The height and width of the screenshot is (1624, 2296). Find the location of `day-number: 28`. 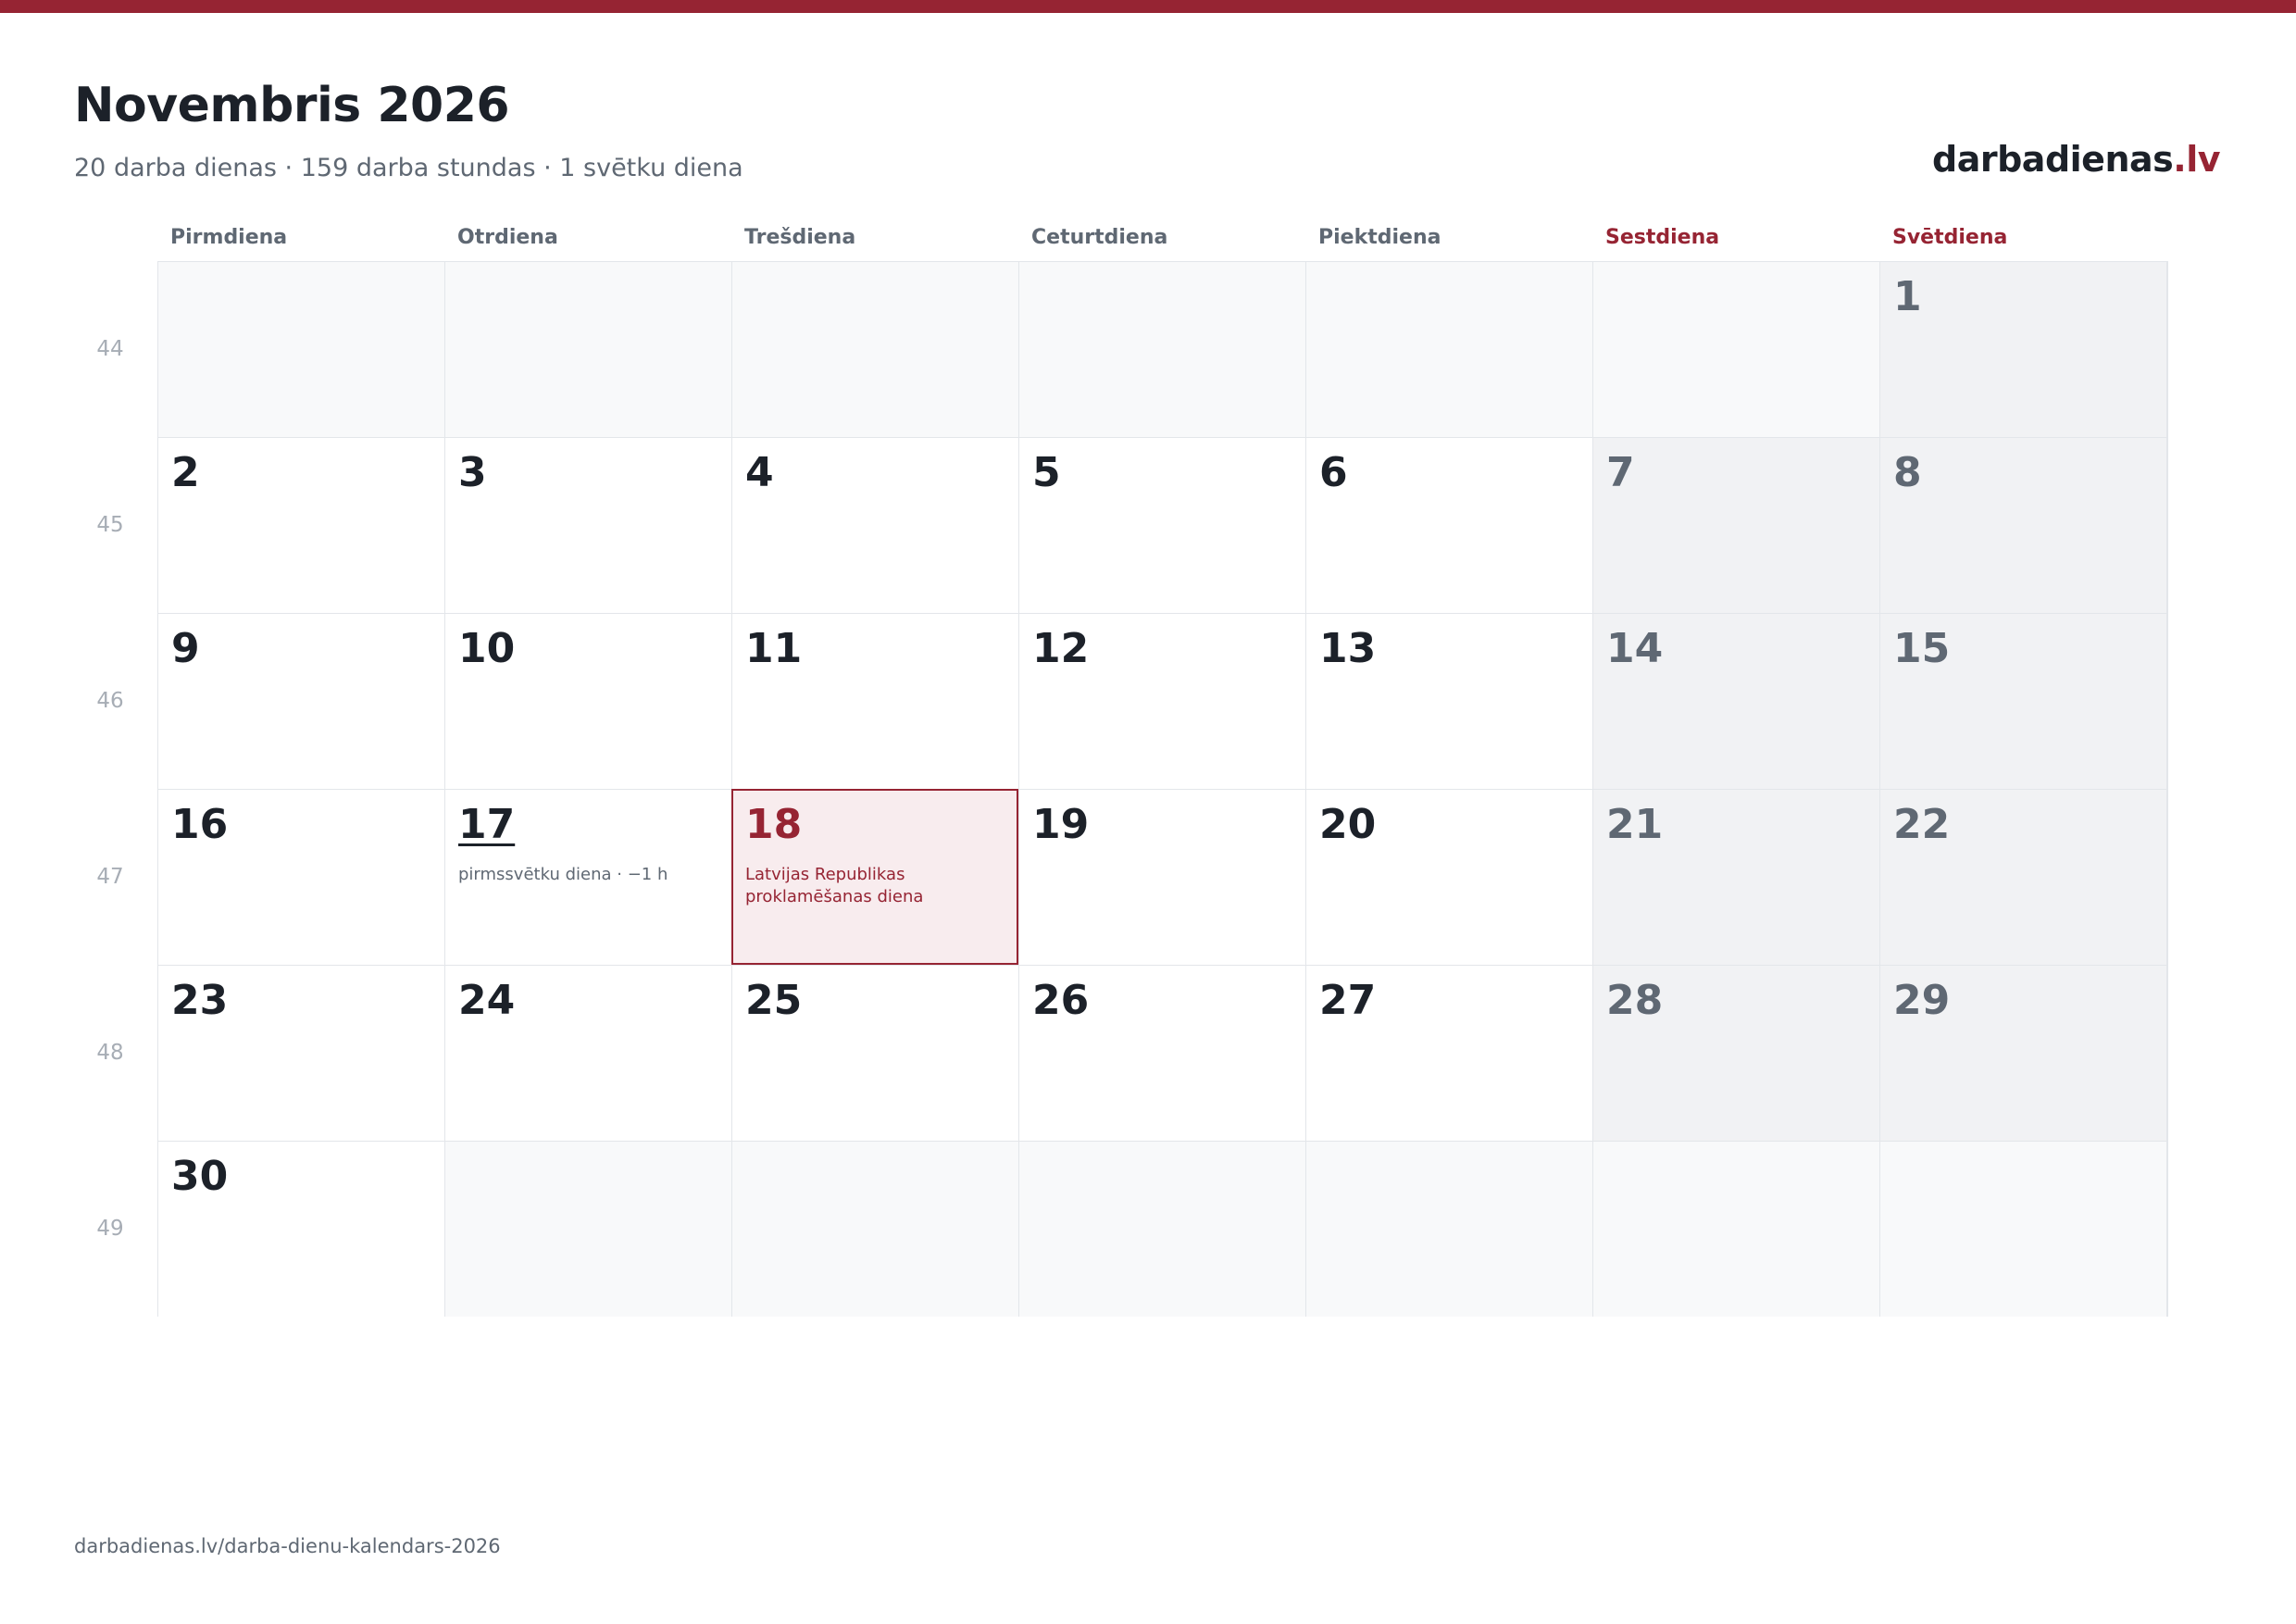

day-number: 28 is located at coordinates (1635, 1000).